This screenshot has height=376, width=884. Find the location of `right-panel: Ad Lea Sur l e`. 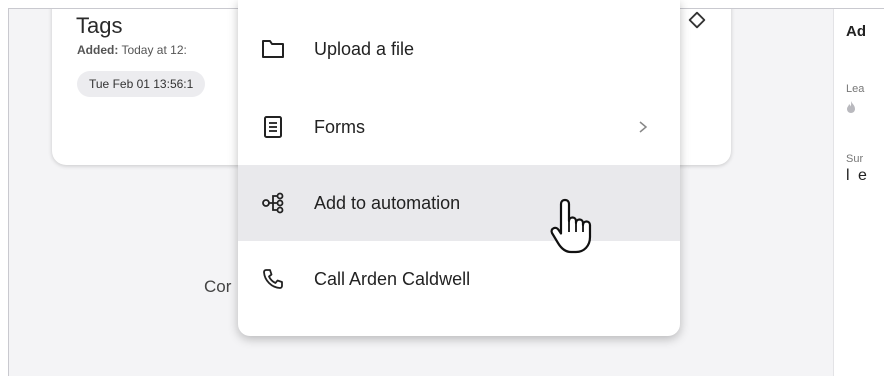

right-panel: Ad Lea Sur l e is located at coordinates (858, 192).